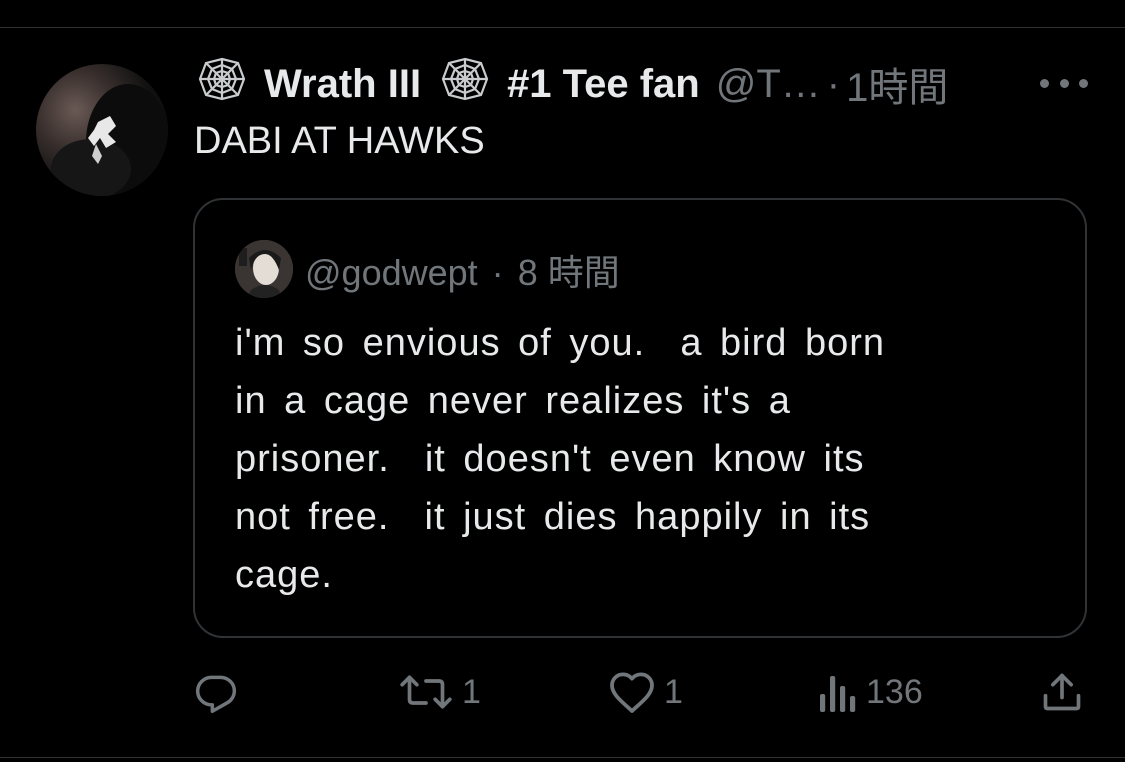 Image resolution: width=1125 pixels, height=762 pixels. I want to click on like-button: 1, so click(645, 692).